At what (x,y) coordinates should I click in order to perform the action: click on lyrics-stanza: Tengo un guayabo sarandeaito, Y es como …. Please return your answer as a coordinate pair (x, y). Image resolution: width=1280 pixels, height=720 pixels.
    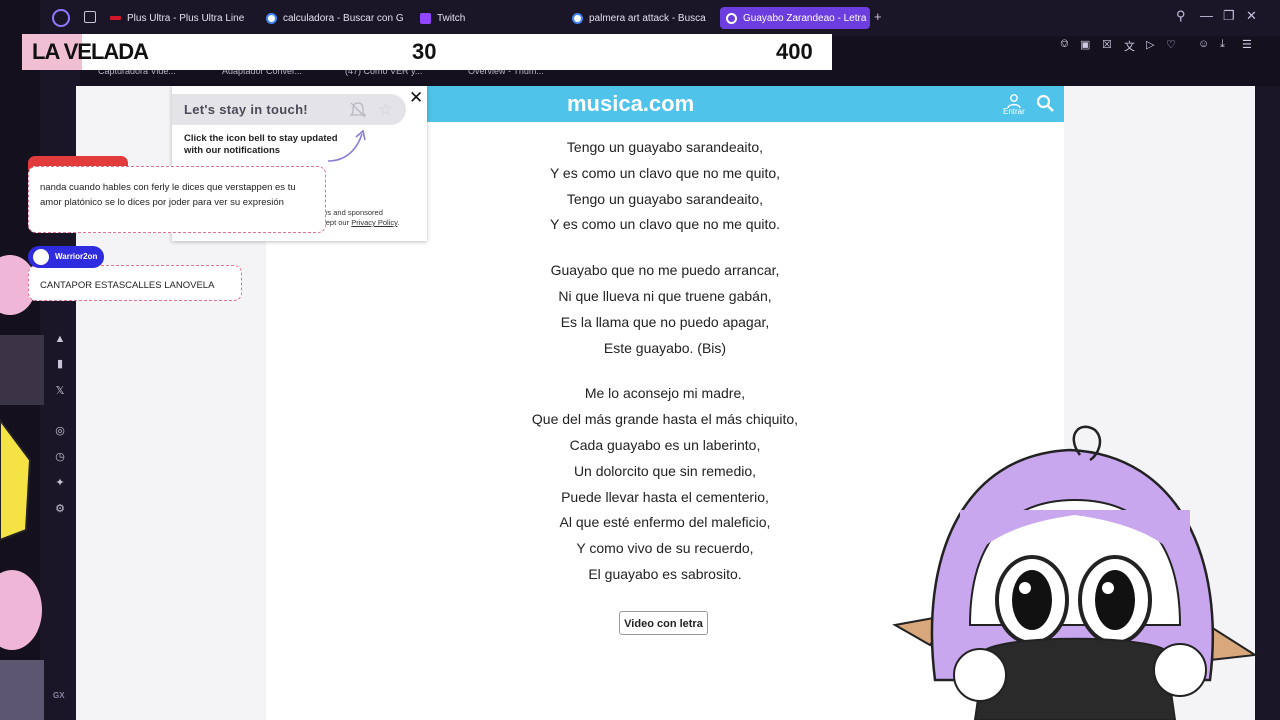
    Looking at the image, I should click on (665, 186).